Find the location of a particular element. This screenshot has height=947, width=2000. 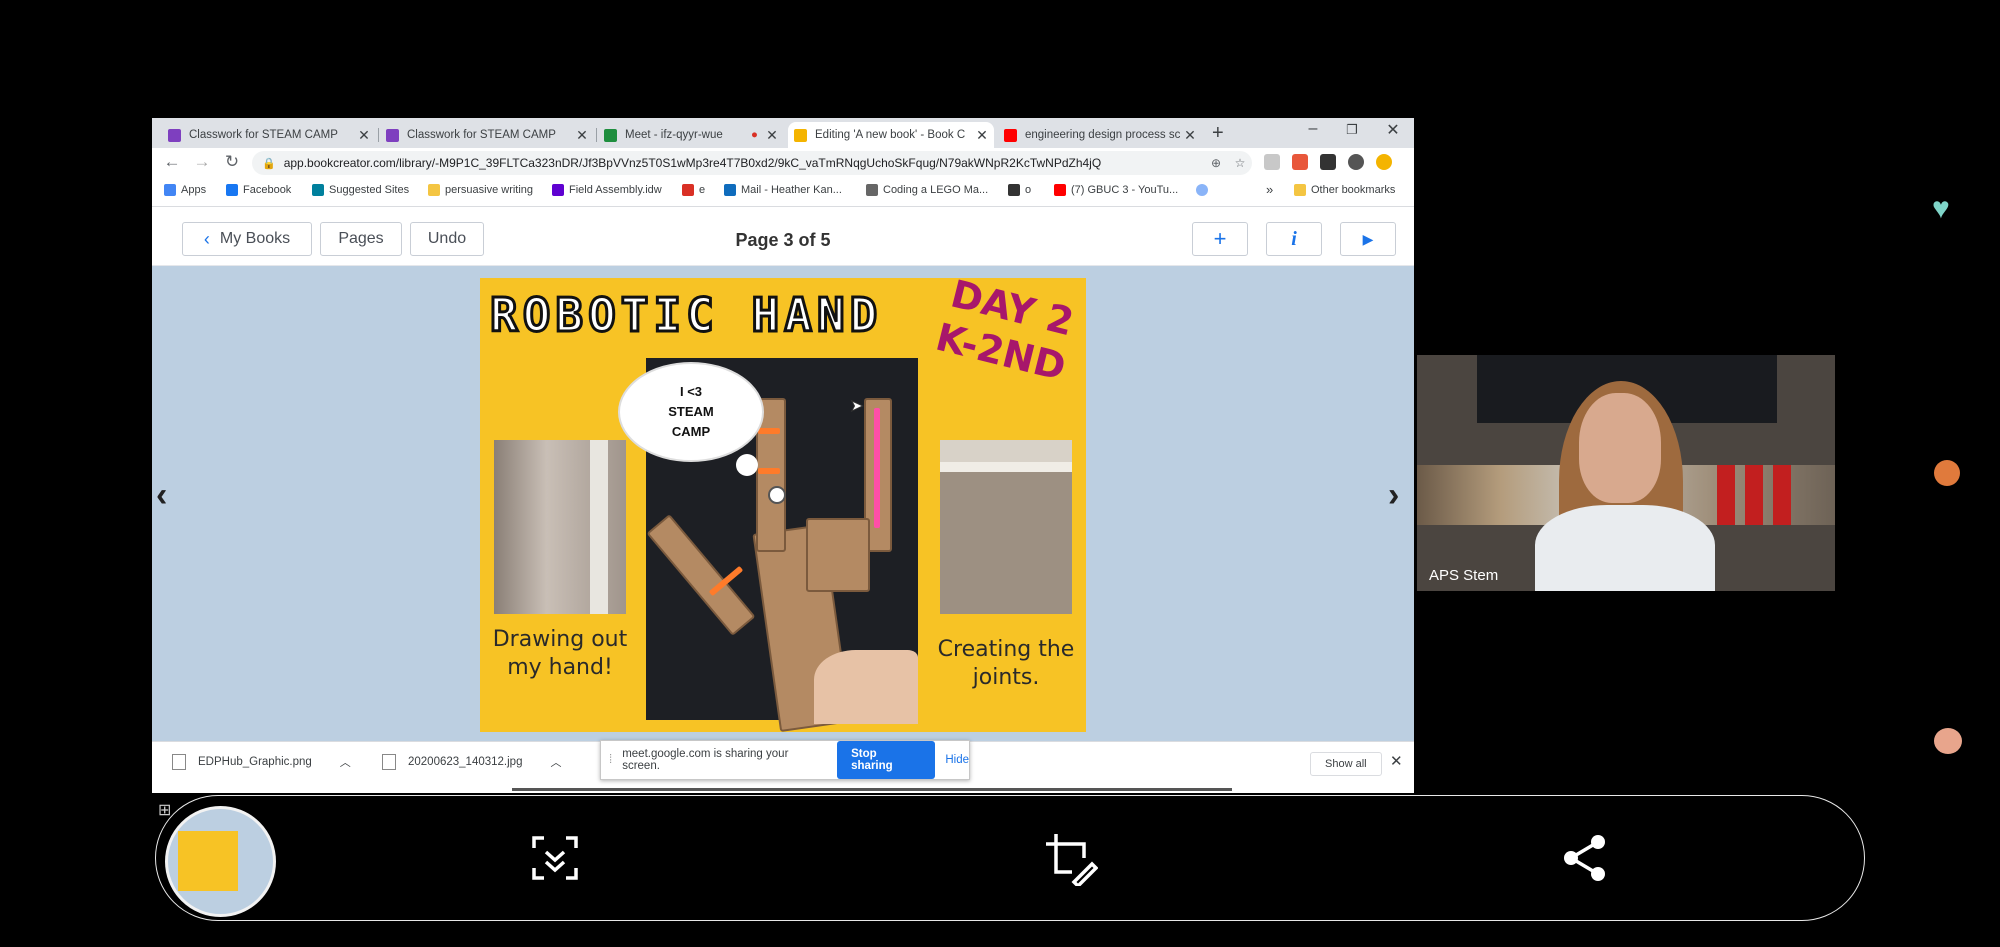

background-cups is located at coordinates (1757, 495).